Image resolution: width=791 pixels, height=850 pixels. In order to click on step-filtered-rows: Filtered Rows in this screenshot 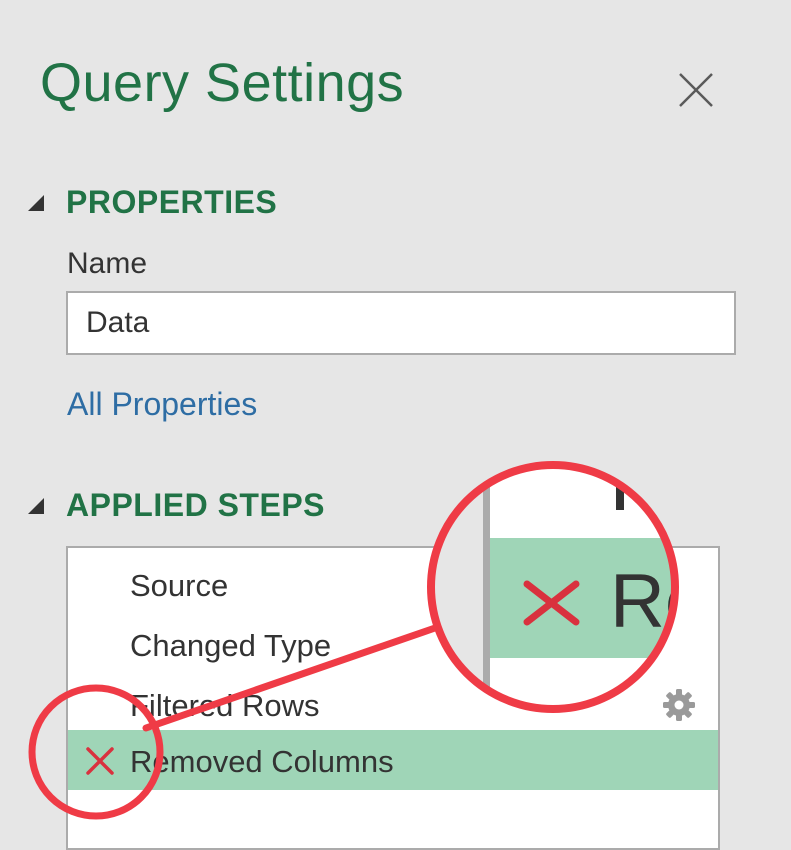, I will do `click(393, 704)`.